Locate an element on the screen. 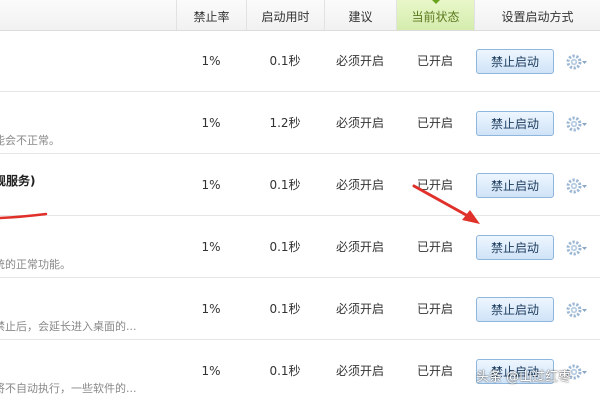  column-header-rate: 禁止率 is located at coordinates (211, 15).